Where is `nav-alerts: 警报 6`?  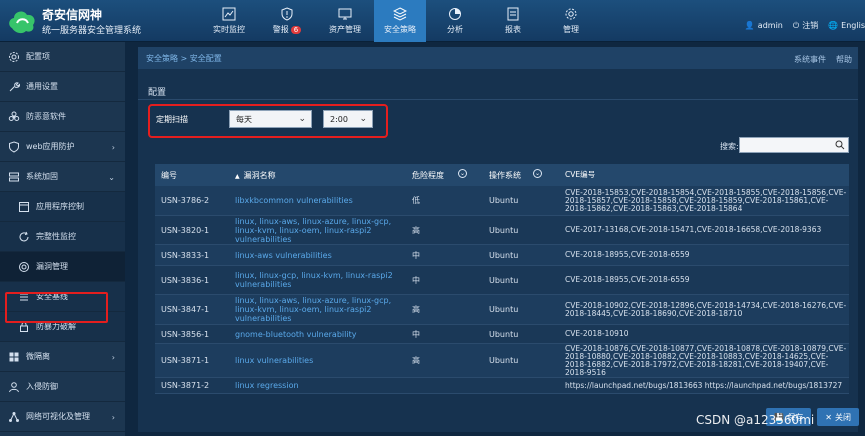
nav-alerts: 警报 6 is located at coordinates (287, 21).